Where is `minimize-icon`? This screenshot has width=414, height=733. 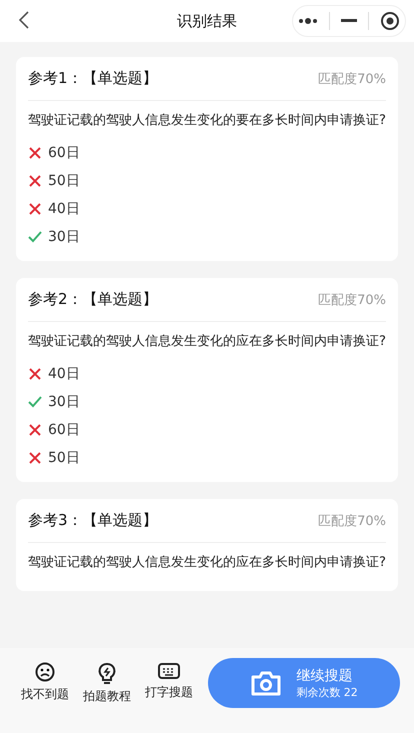 minimize-icon is located at coordinates (348, 21).